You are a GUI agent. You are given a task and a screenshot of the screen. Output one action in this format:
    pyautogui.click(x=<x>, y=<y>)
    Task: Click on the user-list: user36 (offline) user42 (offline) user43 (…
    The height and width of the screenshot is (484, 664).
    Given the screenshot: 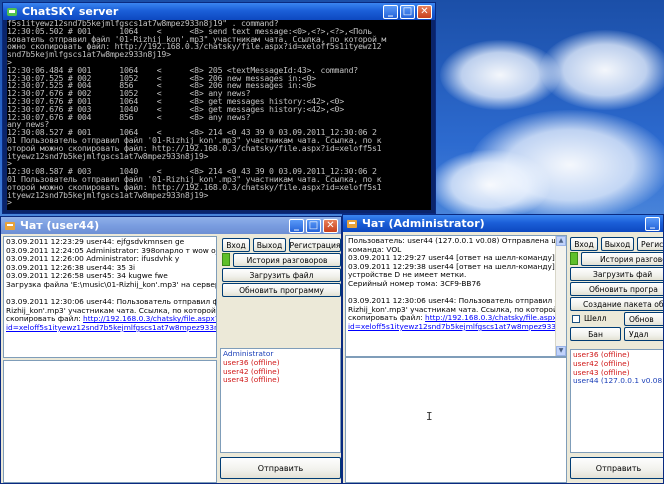 What is the action you would take?
    pyautogui.click(x=616, y=401)
    